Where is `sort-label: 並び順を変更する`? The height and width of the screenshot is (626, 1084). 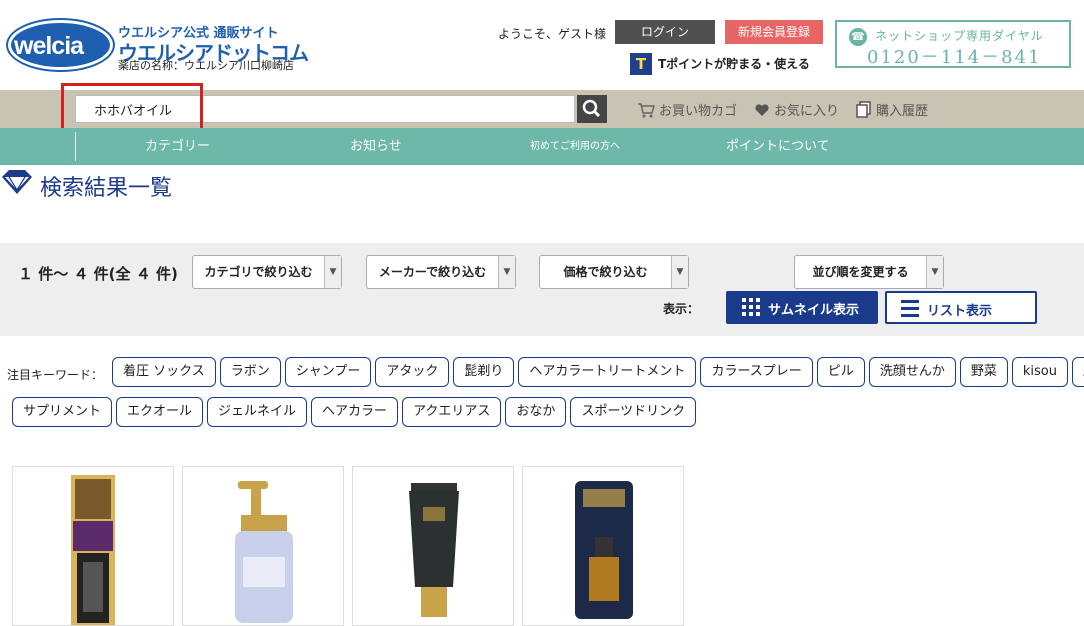
sort-label: 並び順を変更する is located at coordinates (860, 272).